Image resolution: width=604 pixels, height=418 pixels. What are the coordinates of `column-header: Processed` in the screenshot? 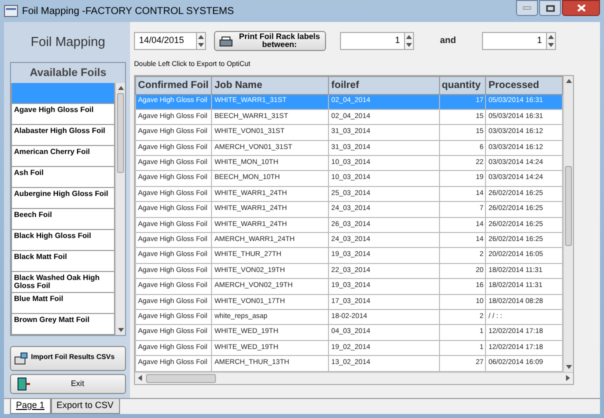 It's located at (524, 85).